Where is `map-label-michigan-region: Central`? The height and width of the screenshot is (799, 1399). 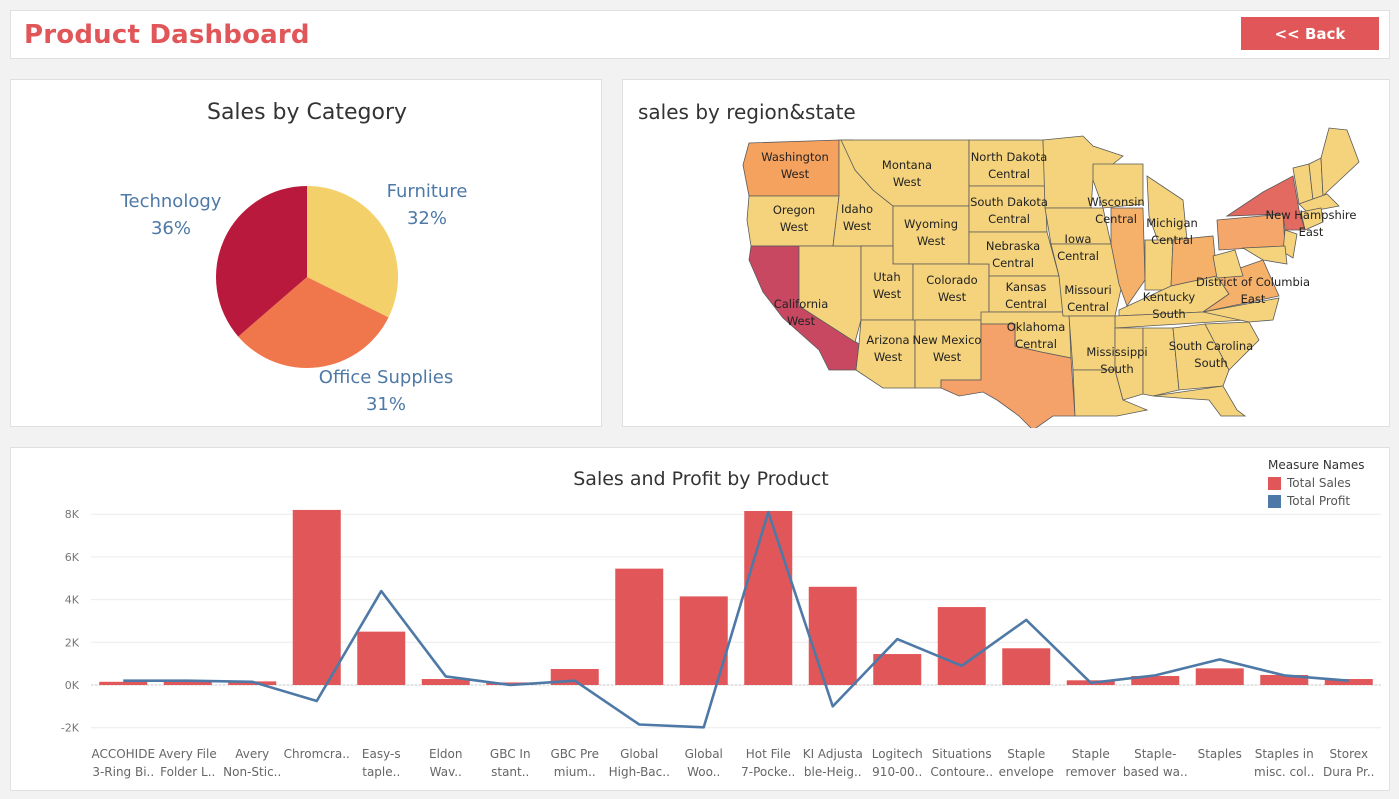
map-label-michigan-region: Central is located at coordinates (1172, 240).